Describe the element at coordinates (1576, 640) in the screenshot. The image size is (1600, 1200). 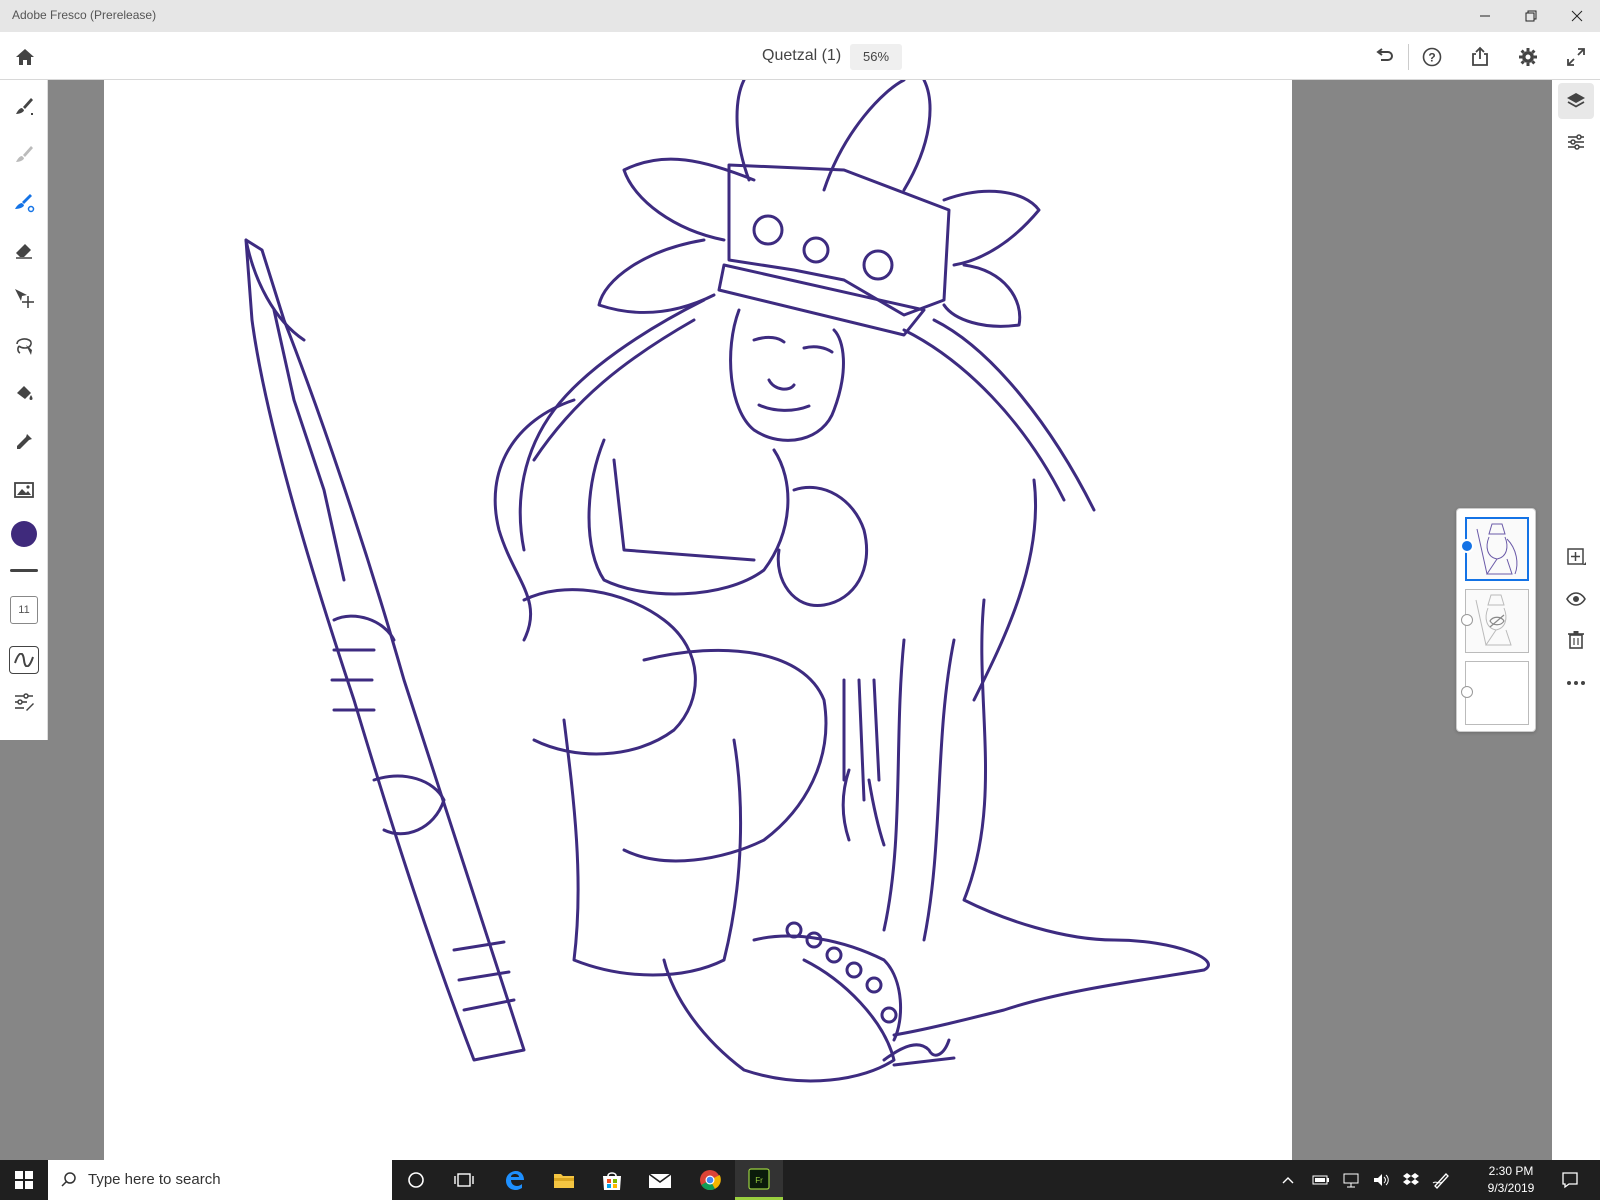
I see `delete-layer-icon` at that location.